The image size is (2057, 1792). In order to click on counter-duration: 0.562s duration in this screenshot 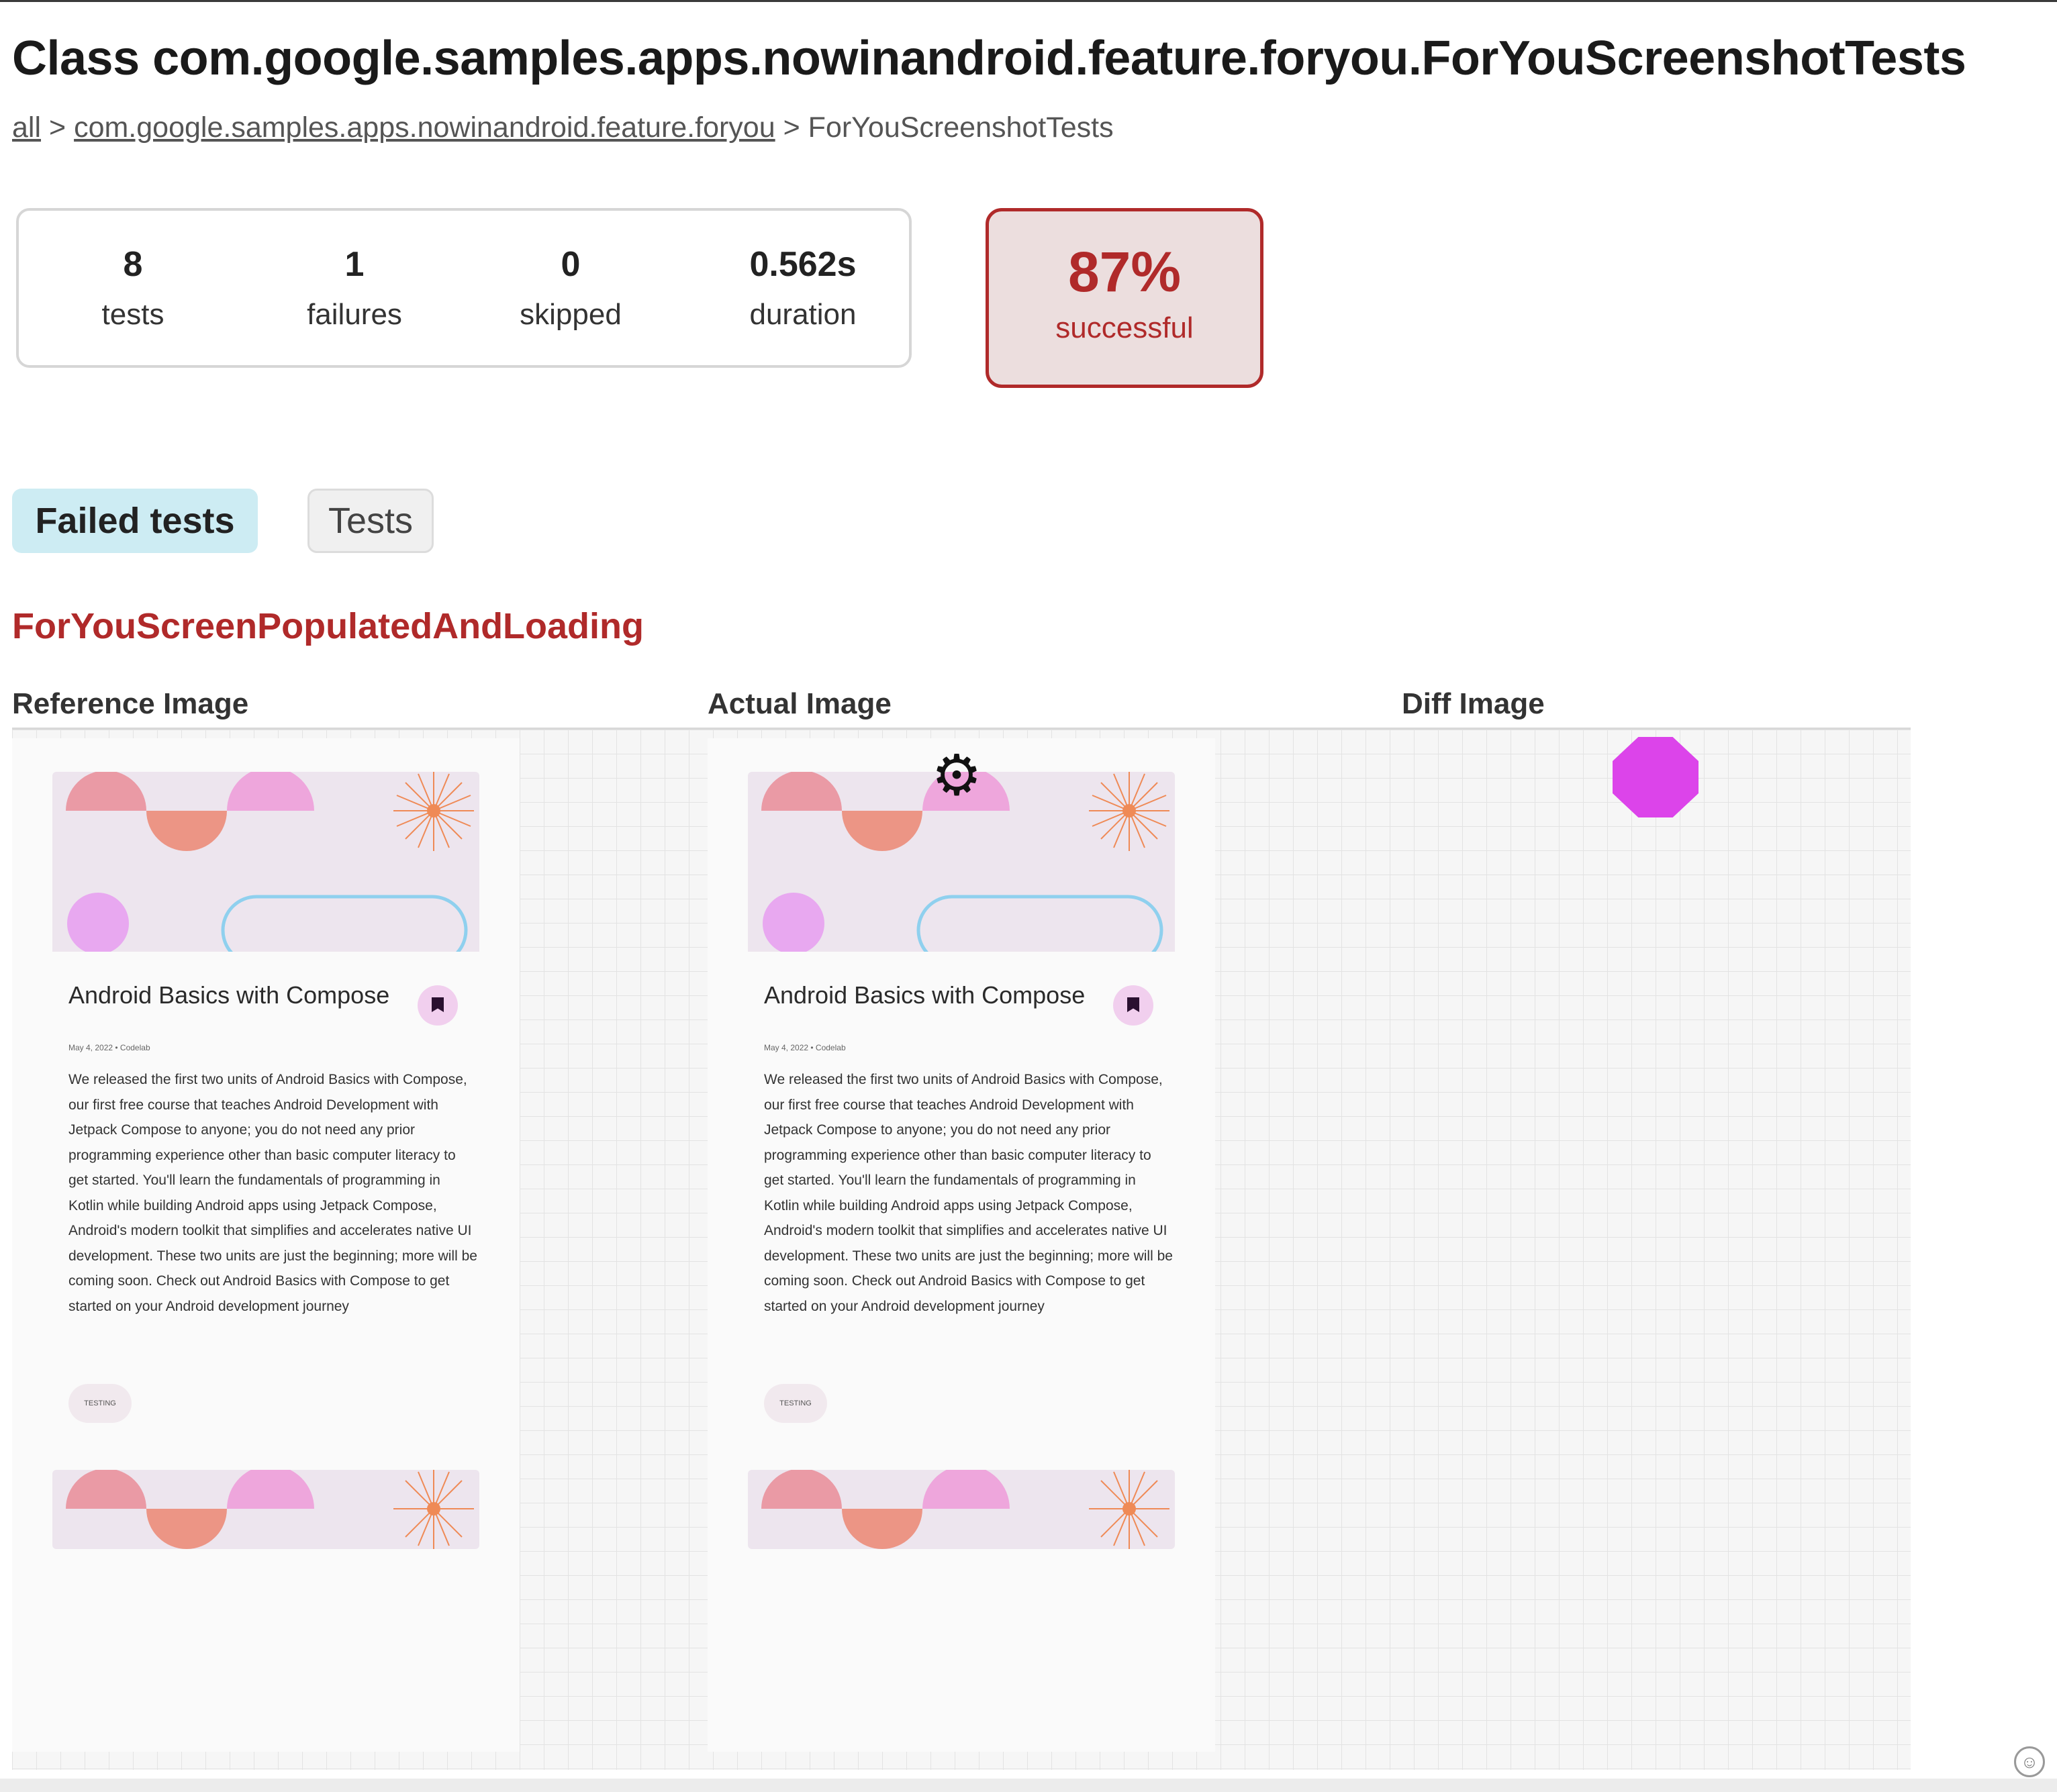, I will do `click(803, 288)`.